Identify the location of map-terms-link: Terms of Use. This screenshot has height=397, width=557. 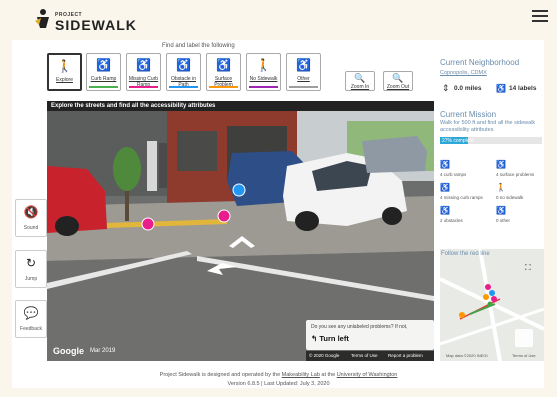
(524, 355).